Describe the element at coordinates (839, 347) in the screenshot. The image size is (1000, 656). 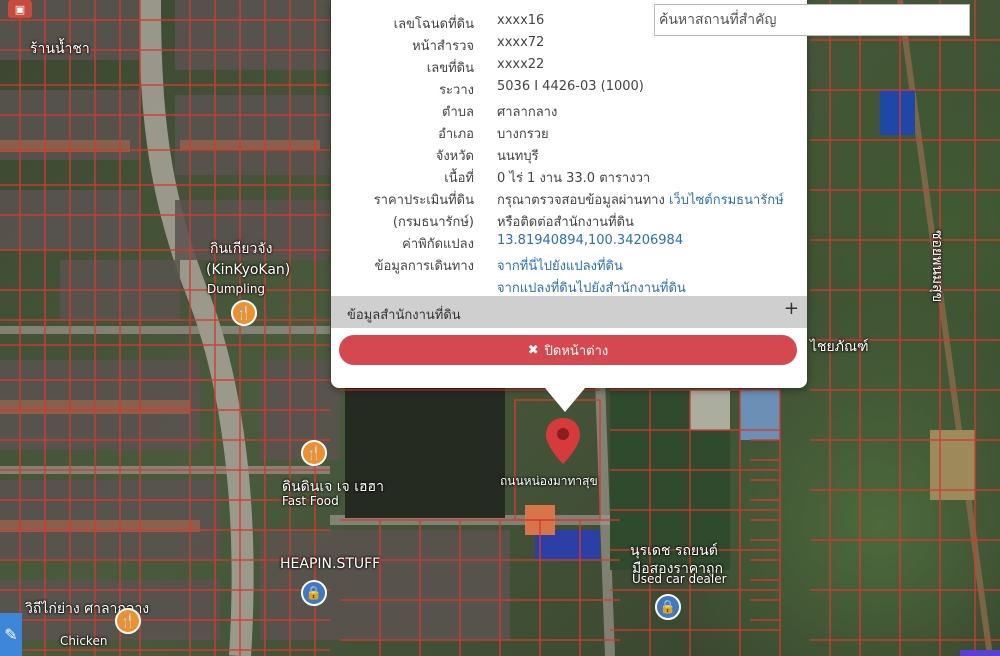
I see `map-label-place-right: ไชยภัณฑ์` at that location.